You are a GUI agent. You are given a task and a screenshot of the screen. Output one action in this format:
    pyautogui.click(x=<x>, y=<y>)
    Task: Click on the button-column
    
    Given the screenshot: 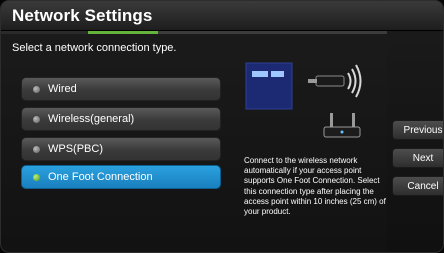 What is the action you would take?
    pyautogui.click(x=415, y=141)
    